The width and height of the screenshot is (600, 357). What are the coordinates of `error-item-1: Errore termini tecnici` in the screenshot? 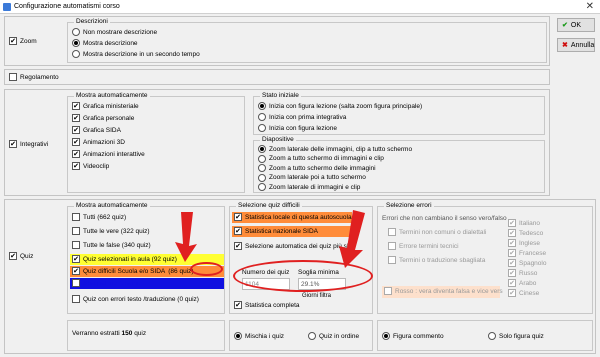 It's located at (423, 246).